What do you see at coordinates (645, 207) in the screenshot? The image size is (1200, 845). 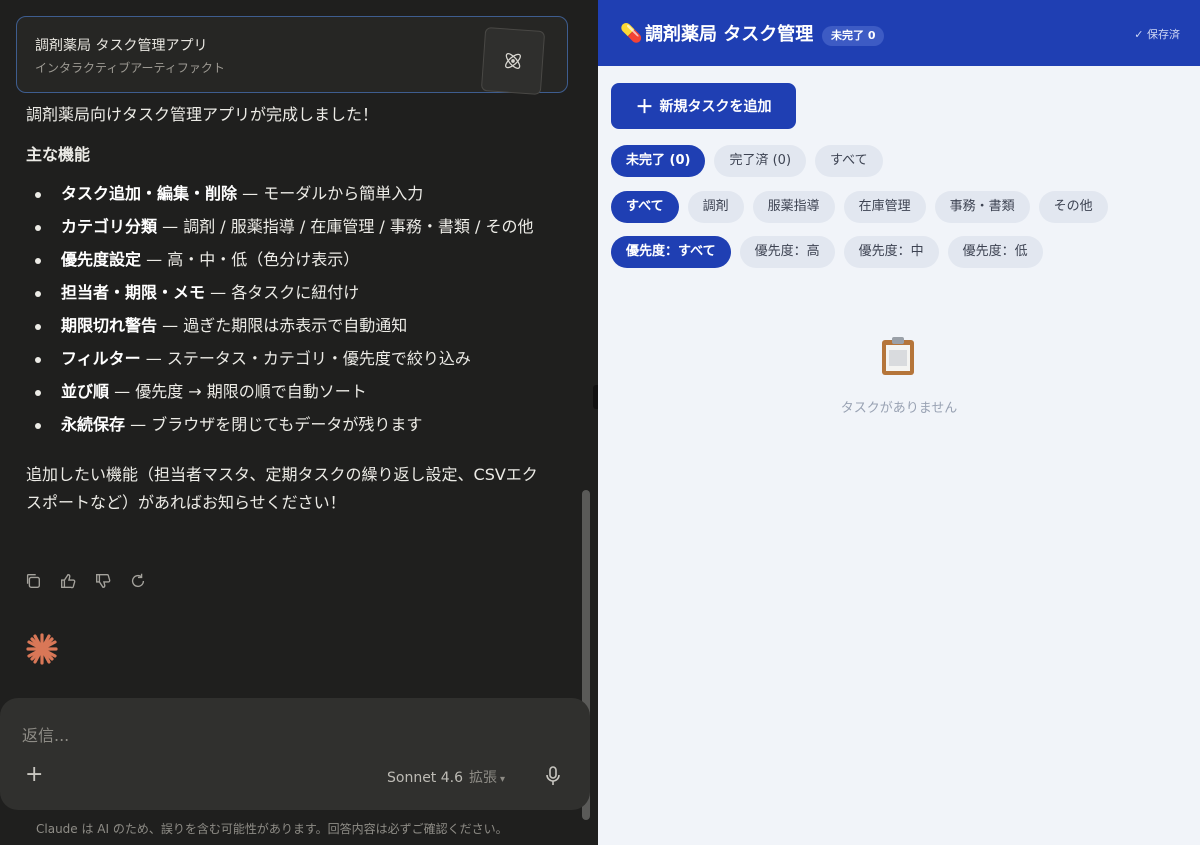 I see `filter-category-all: すべて` at bounding box center [645, 207].